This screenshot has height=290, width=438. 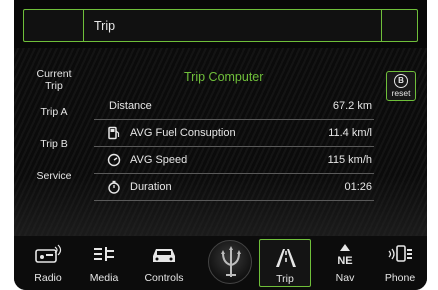 What do you see at coordinates (234, 106) in the screenshot?
I see `trip-row-distance: Distance 67.2 km` at bounding box center [234, 106].